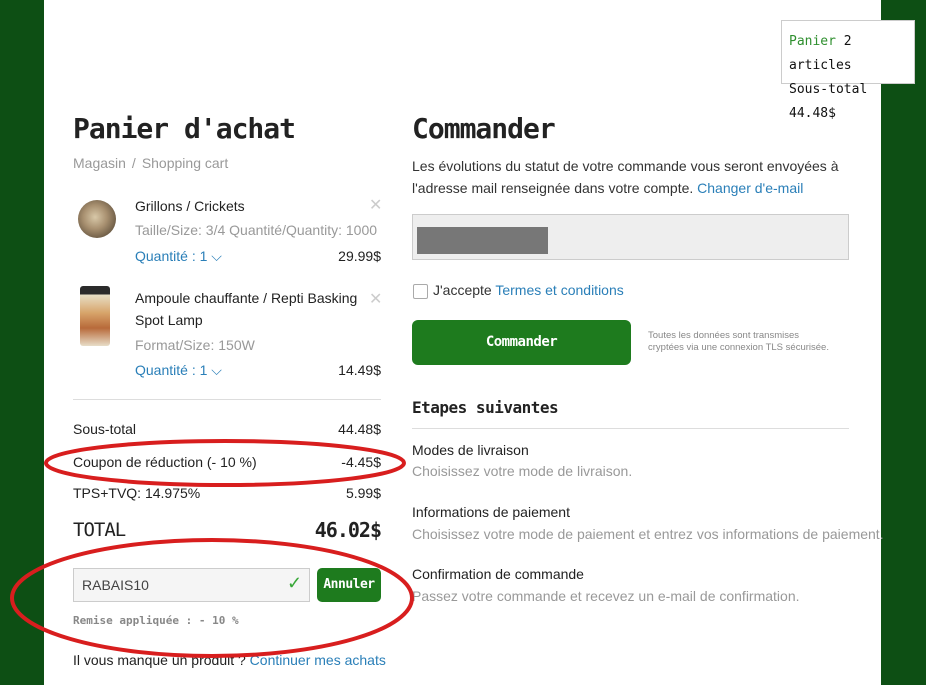  I want to click on tax-value: 5.99$, so click(363, 493).